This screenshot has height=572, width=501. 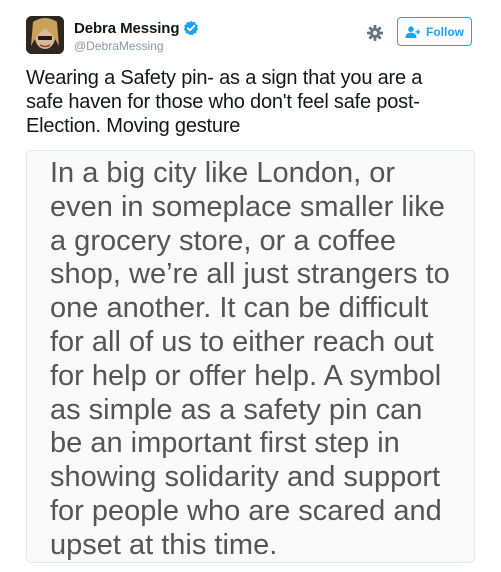 What do you see at coordinates (191, 28) in the screenshot?
I see `verified-badge-icon` at bounding box center [191, 28].